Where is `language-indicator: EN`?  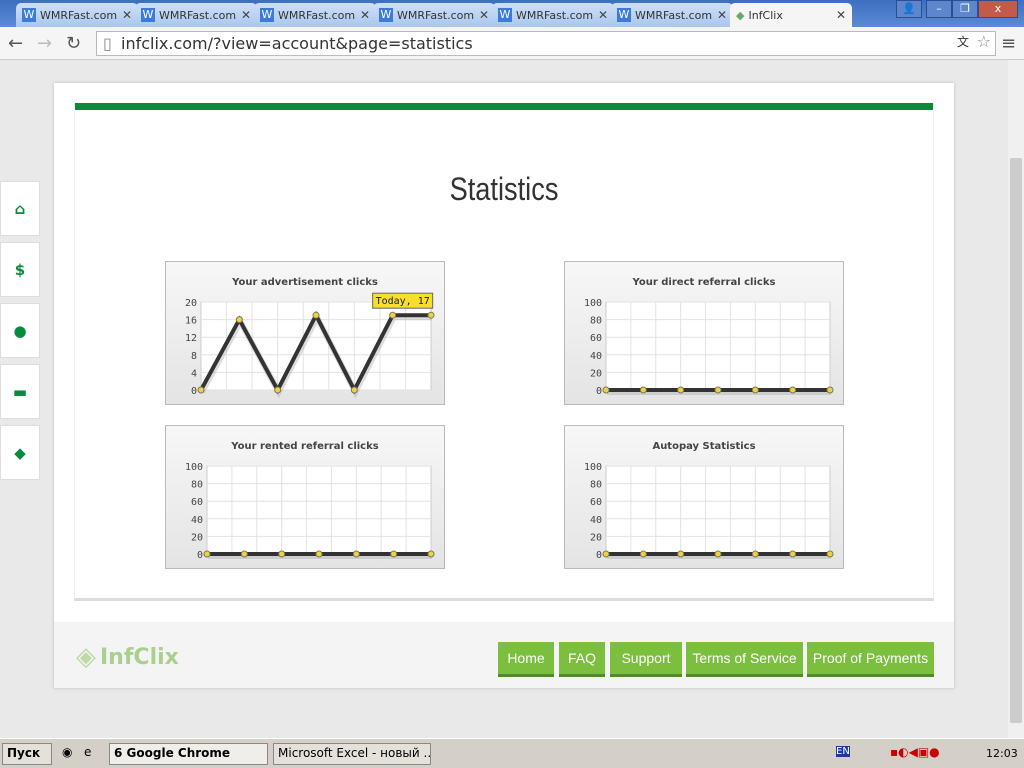 language-indicator: EN is located at coordinates (843, 751).